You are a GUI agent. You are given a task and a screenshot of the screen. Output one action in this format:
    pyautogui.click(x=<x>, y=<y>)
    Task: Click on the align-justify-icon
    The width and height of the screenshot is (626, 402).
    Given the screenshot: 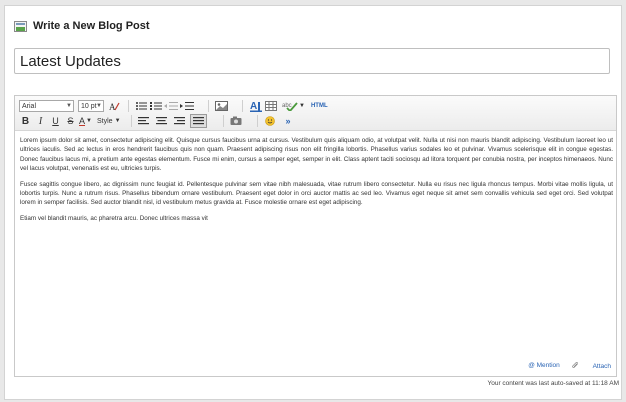 What is the action you would take?
    pyautogui.click(x=198, y=121)
    